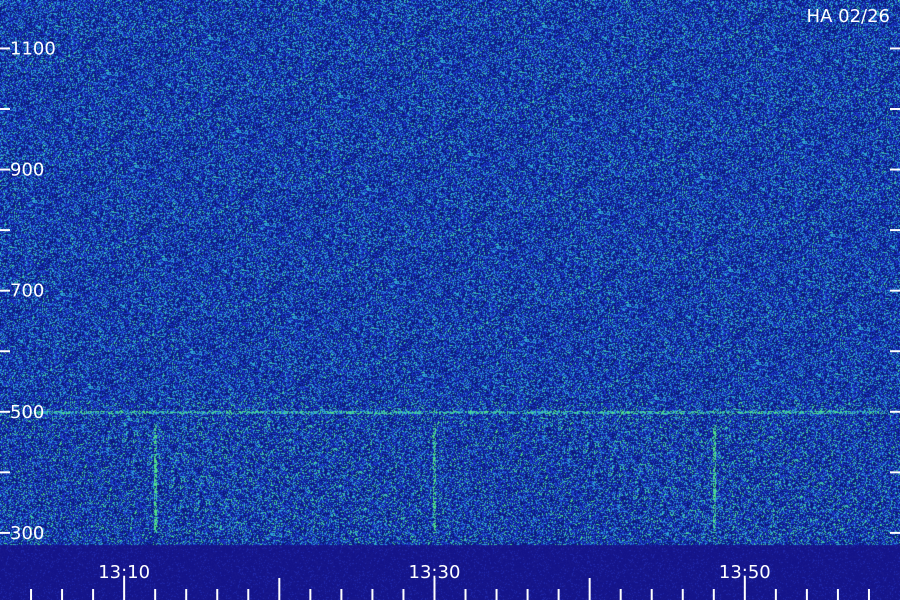 The image size is (900, 600). I want to click on station-label: HA 02/26, so click(848, 16).